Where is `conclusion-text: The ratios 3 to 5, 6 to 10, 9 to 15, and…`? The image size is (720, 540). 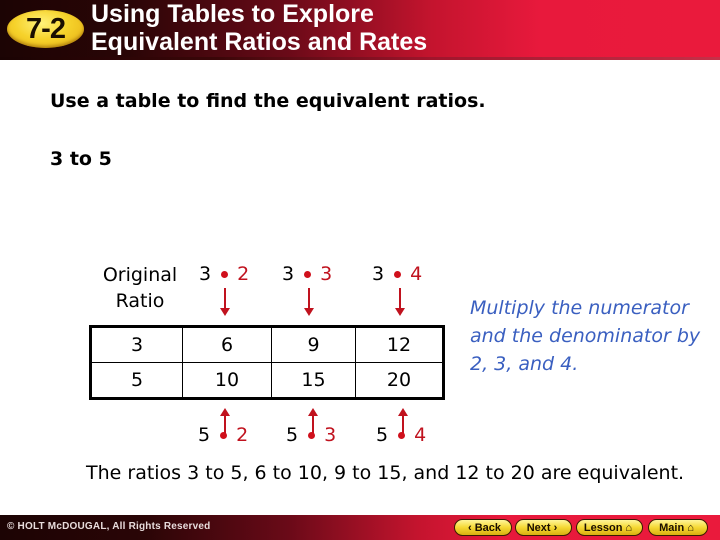 conclusion-text: The ratios 3 to 5, 6 to 10, 9 to 15, and… is located at coordinates (385, 473).